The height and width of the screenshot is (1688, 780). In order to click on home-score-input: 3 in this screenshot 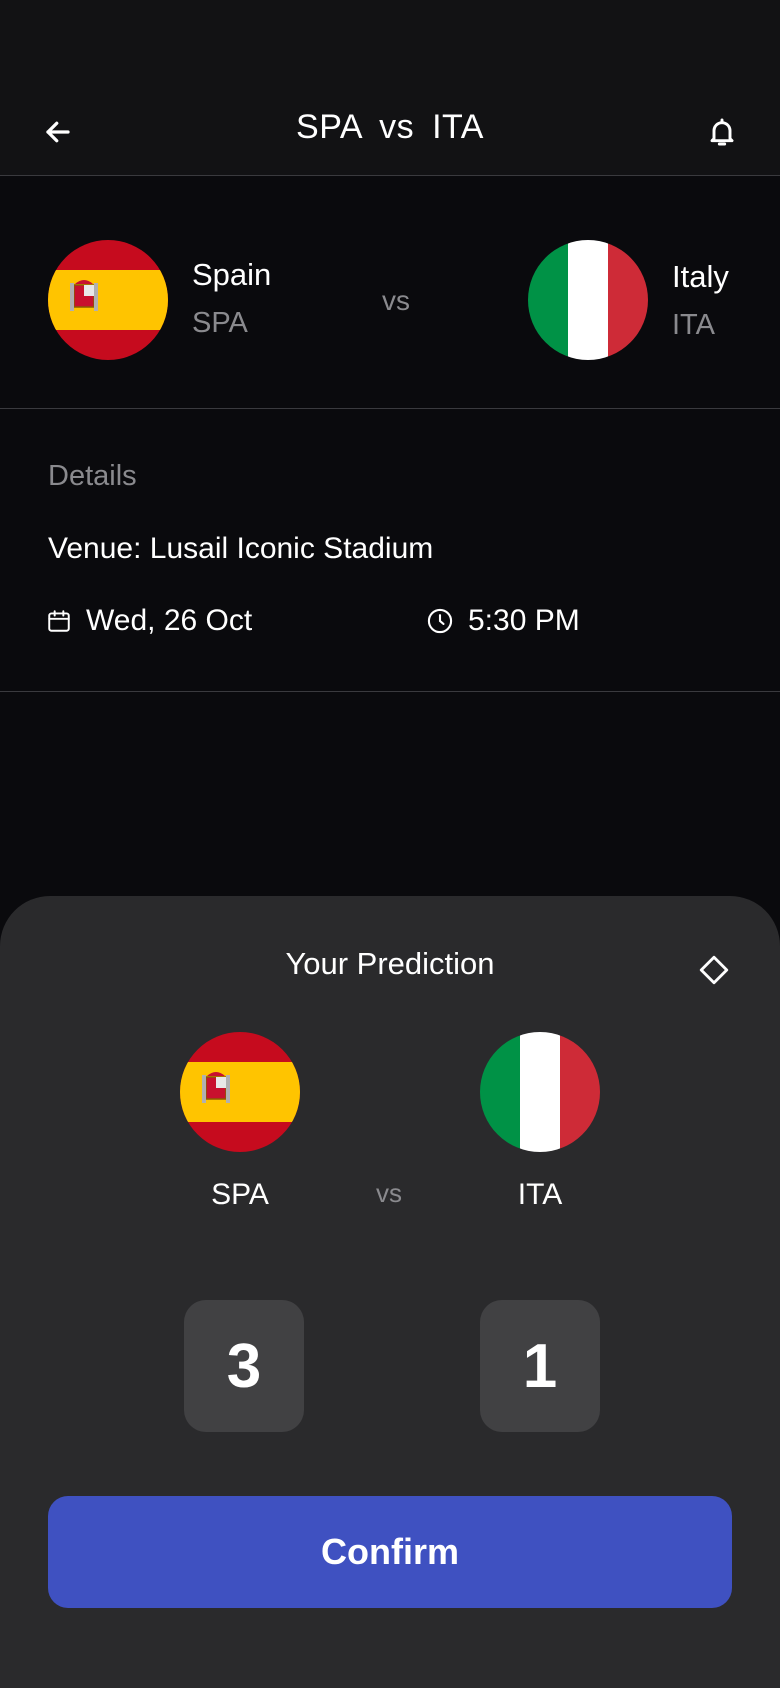, I will do `click(244, 1366)`.